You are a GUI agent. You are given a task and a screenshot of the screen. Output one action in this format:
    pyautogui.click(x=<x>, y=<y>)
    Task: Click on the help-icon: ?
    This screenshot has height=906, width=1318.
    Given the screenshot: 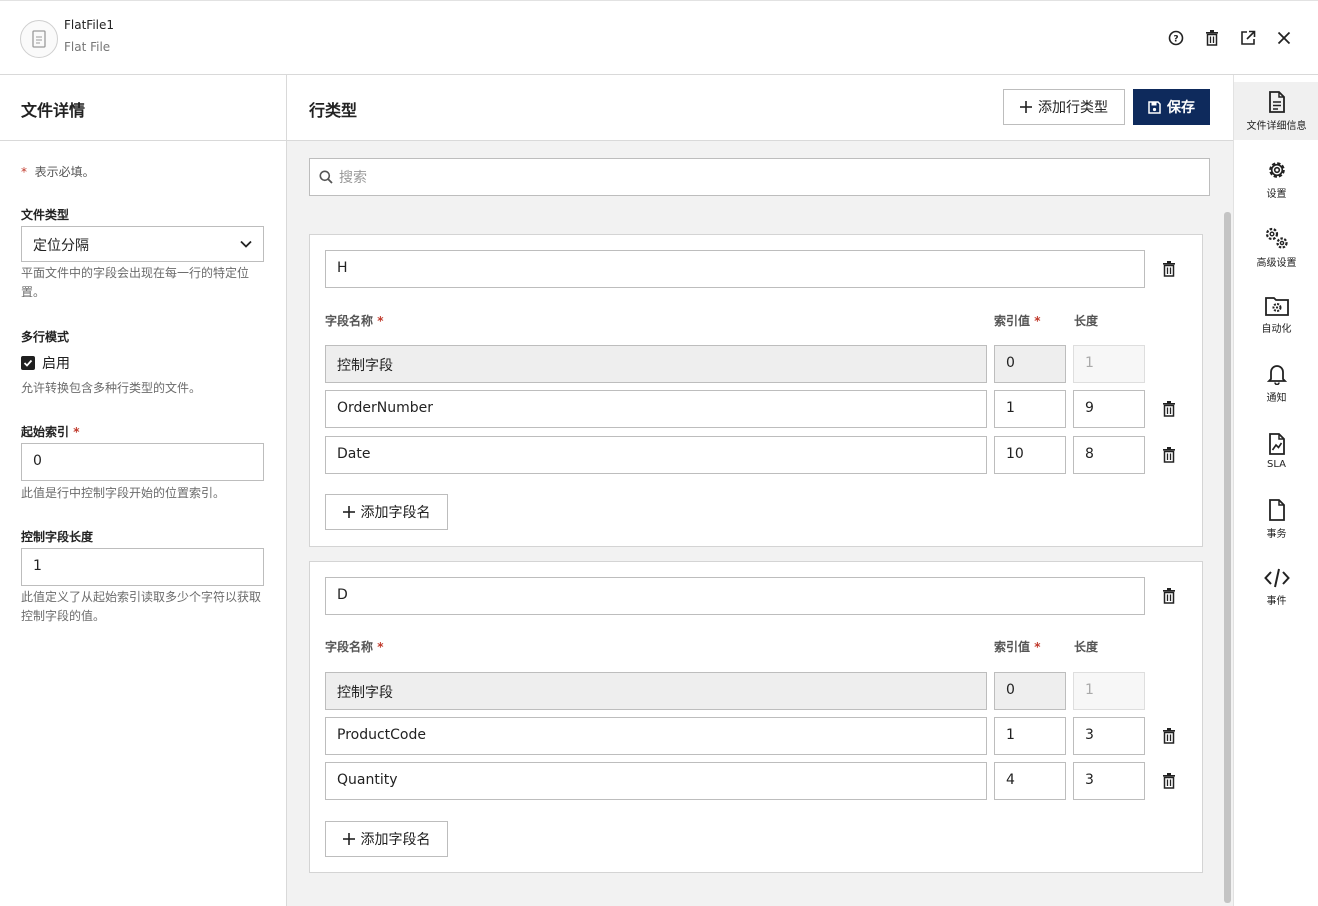 What is the action you would take?
    pyautogui.click(x=1176, y=38)
    